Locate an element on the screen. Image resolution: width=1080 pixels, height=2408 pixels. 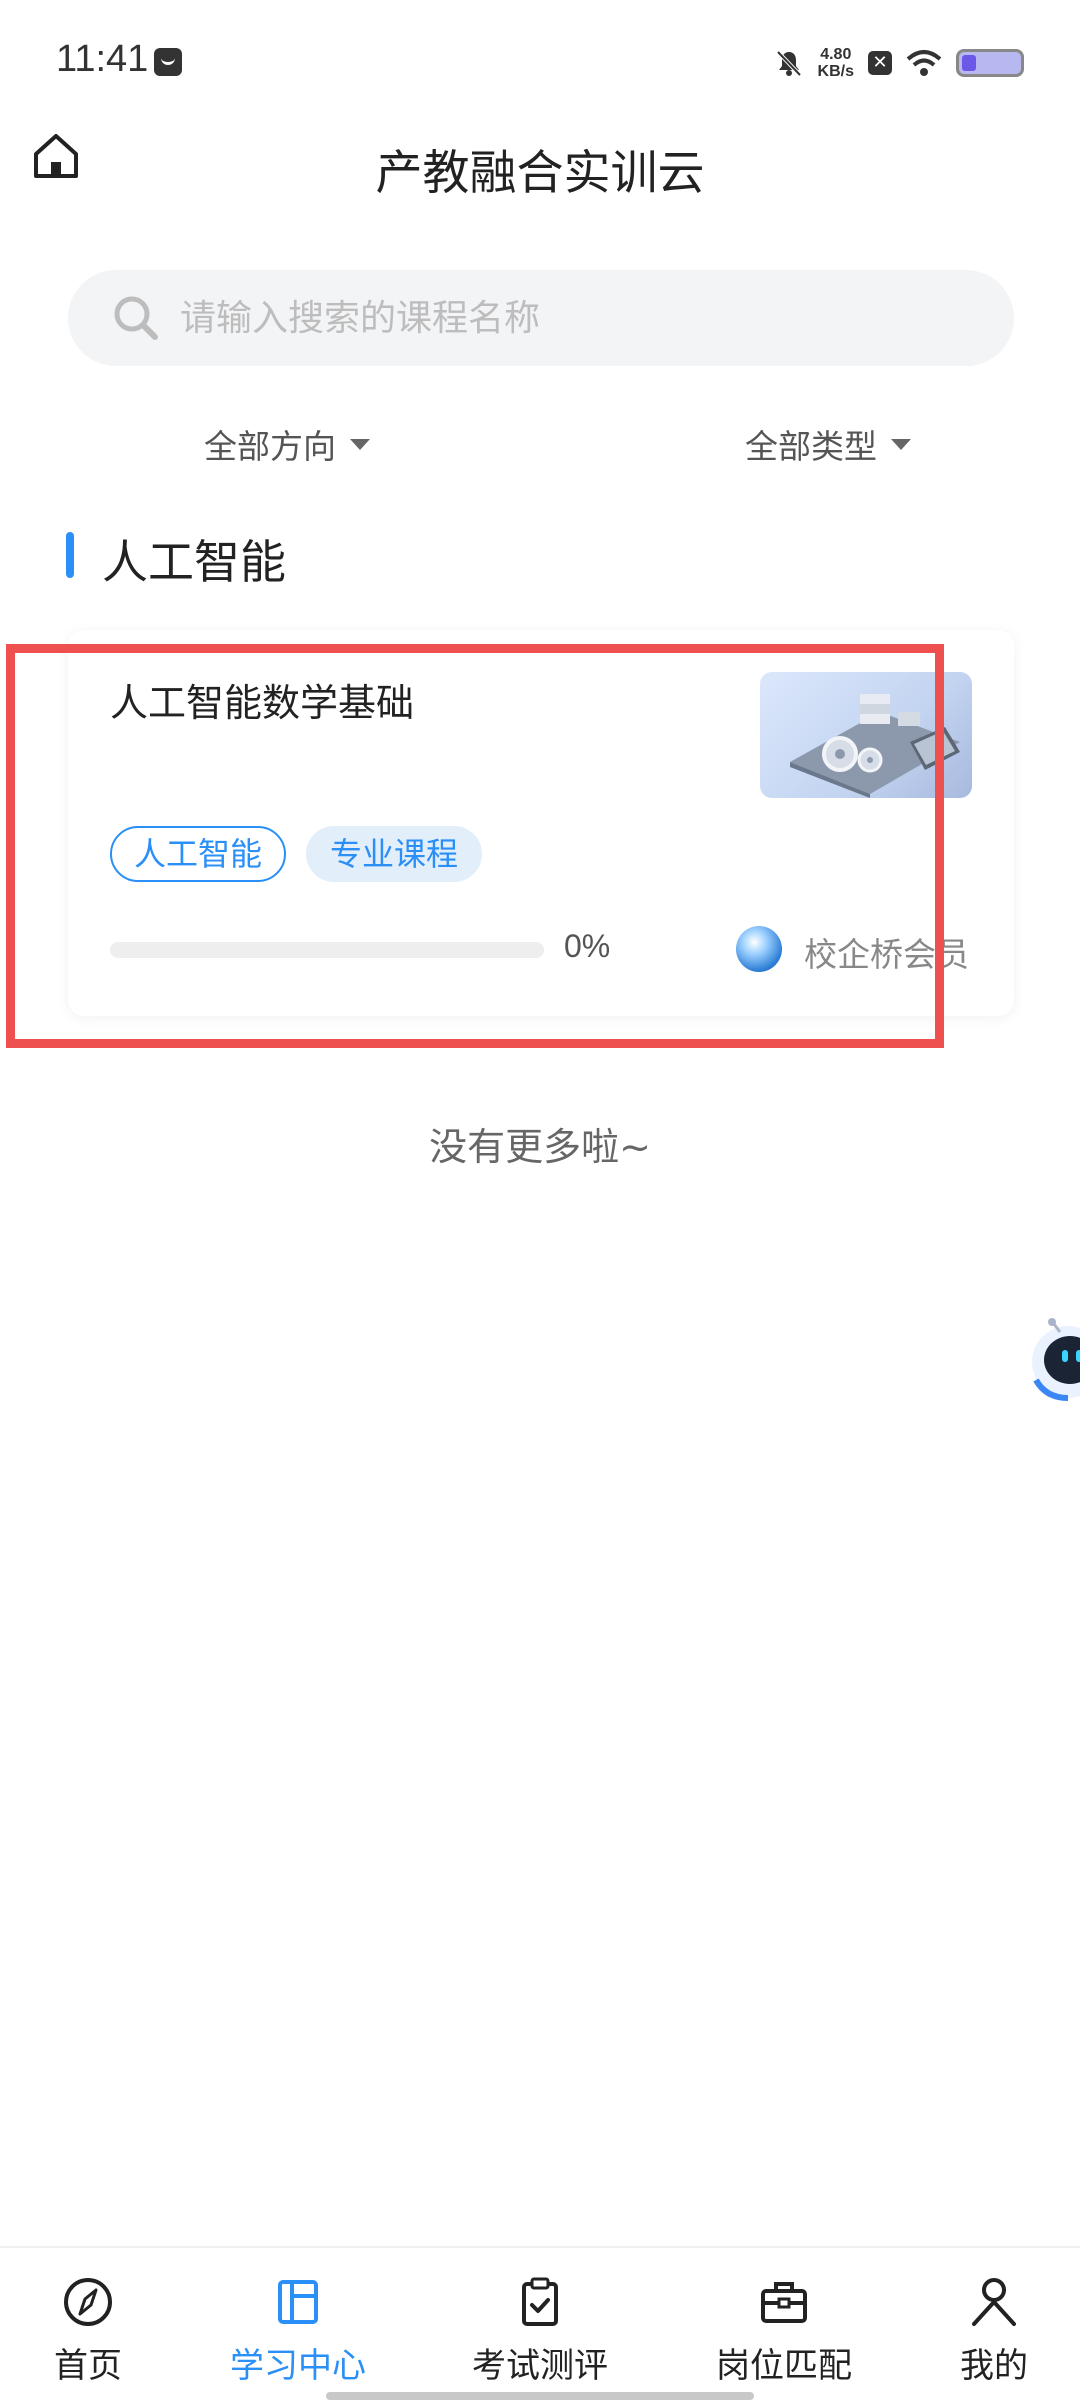
course-progress-text: 0% is located at coordinates (587, 946).